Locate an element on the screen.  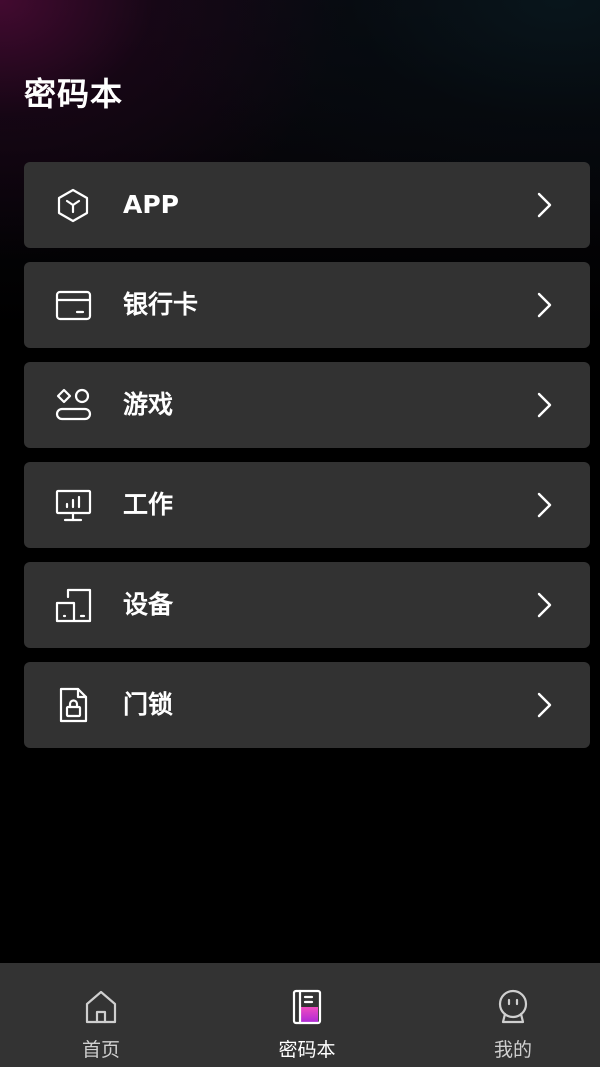
bottom-tab-bar: 首页 密码本 我的 is located at coordinates (300, 1015).